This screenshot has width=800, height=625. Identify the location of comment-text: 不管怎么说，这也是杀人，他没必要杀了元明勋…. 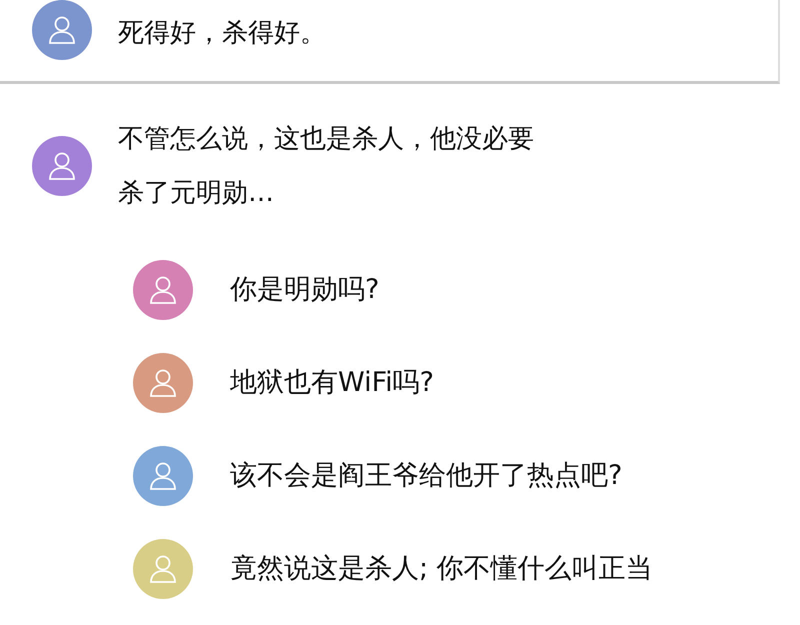
(326, 166).